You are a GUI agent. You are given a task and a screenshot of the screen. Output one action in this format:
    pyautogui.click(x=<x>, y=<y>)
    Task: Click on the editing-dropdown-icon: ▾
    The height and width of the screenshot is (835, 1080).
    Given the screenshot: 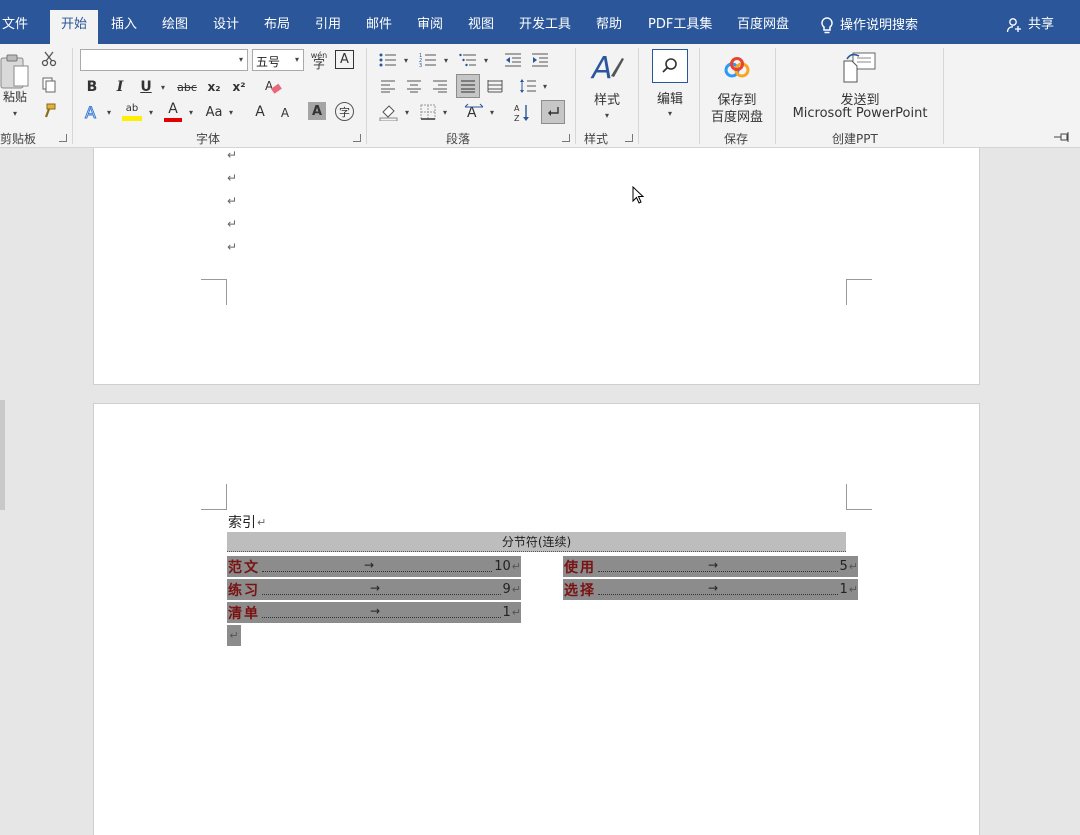 What is the action you would take?
    pyautogui.click(x=670, y=113)
    